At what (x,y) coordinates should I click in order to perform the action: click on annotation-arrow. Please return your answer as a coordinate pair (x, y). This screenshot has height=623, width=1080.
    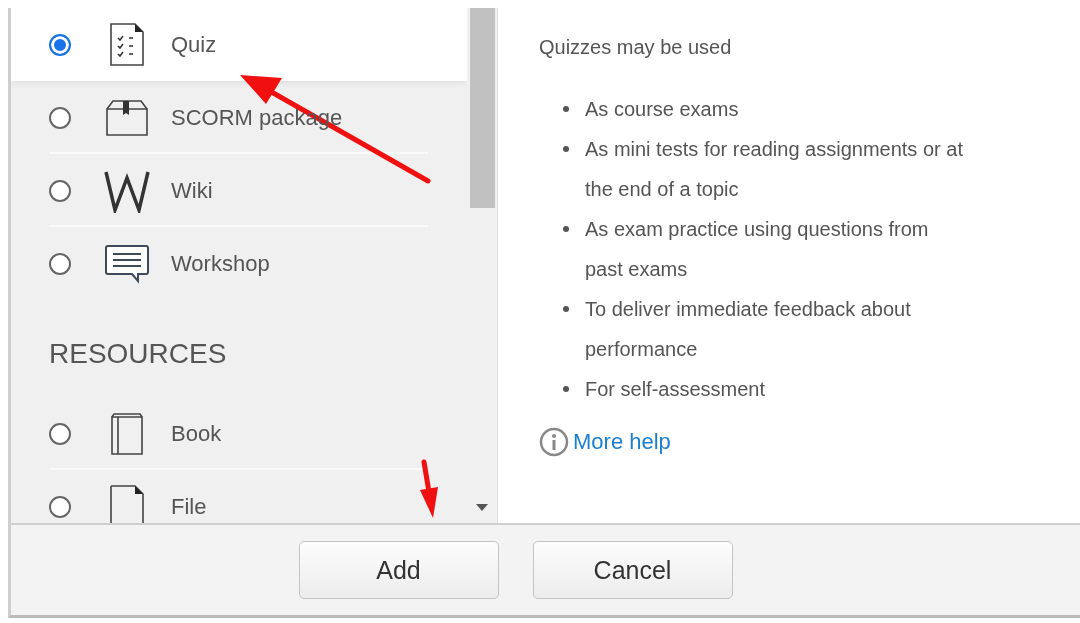
    Looking at the image, I should click on (429, 488).